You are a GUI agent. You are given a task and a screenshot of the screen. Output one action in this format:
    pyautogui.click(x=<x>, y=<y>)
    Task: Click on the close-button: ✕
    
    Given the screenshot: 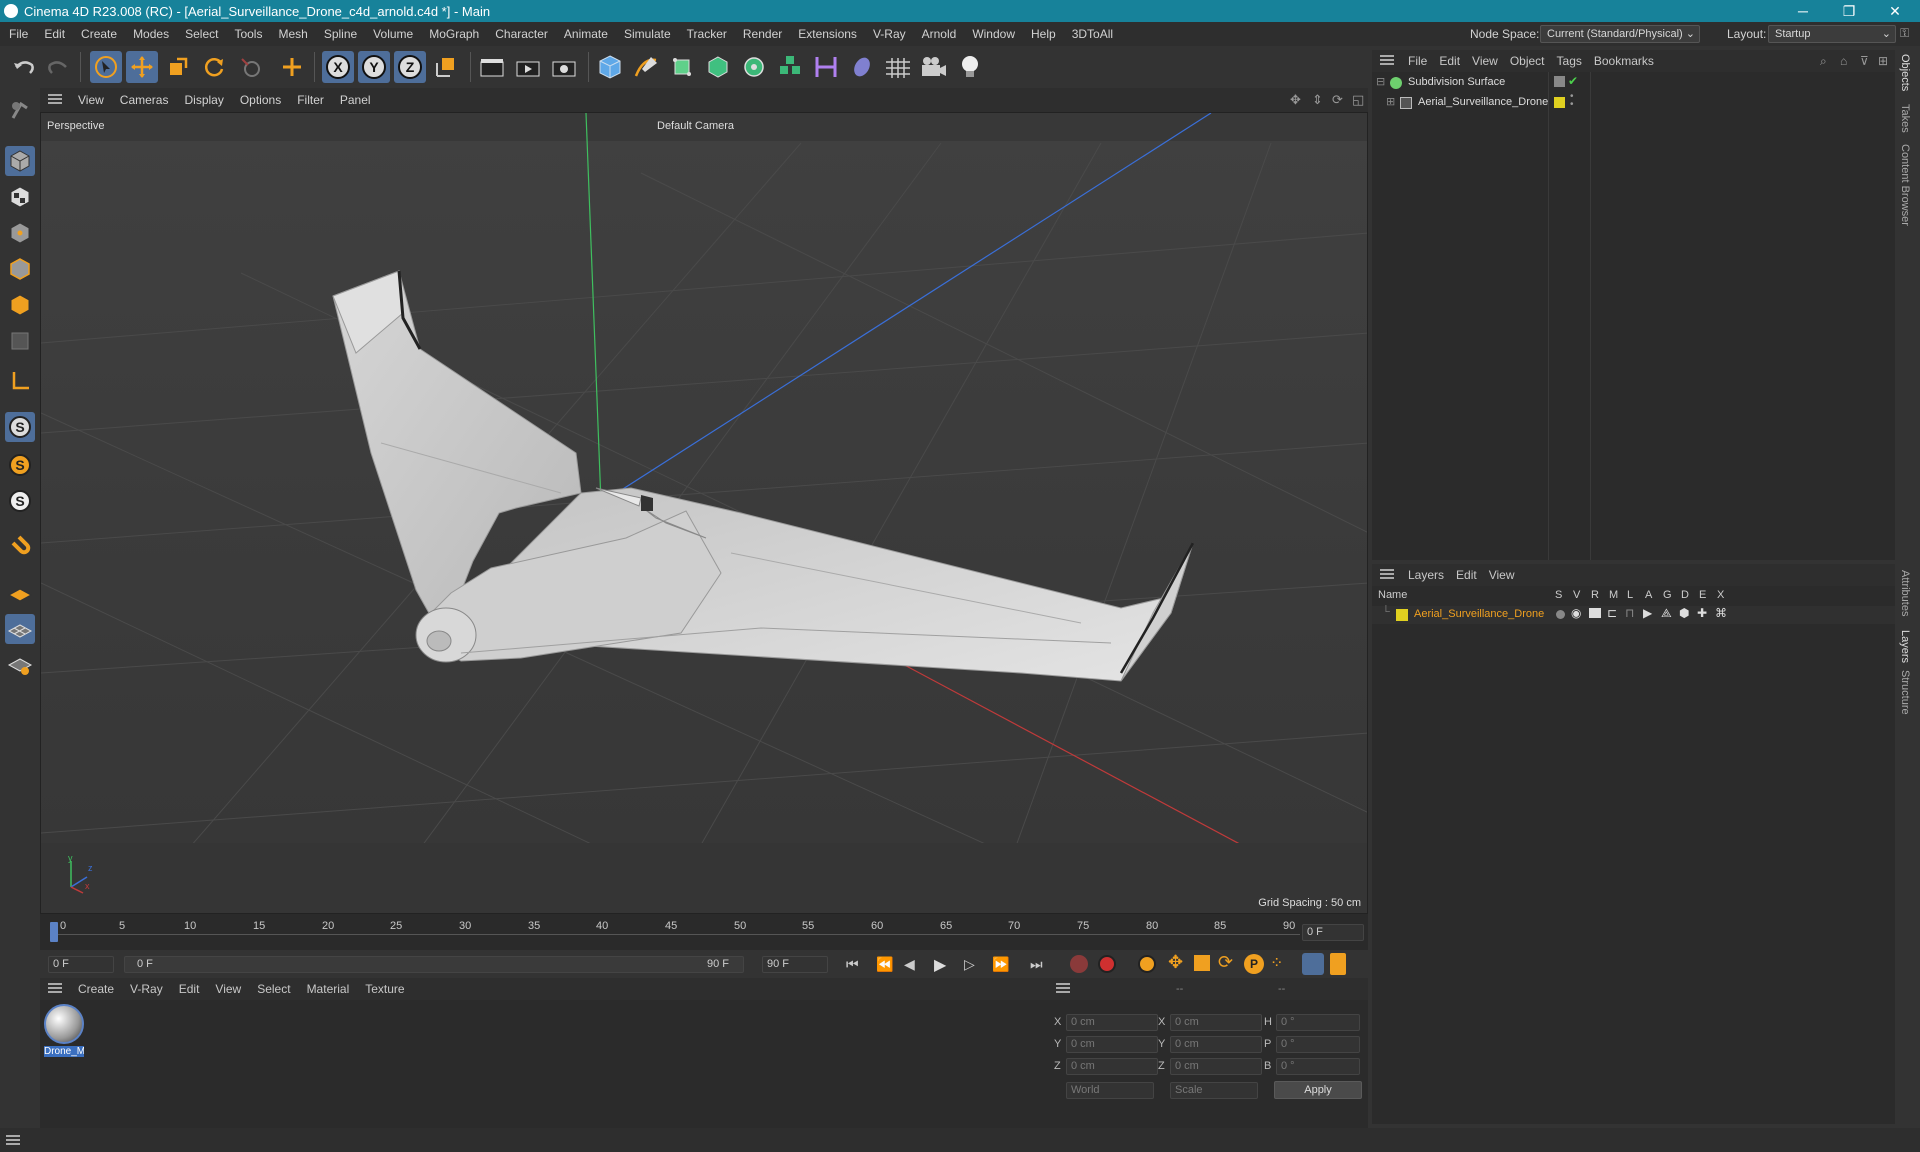 What is the action you would take?
    pyautogui.click(x=1895, y=11)
    